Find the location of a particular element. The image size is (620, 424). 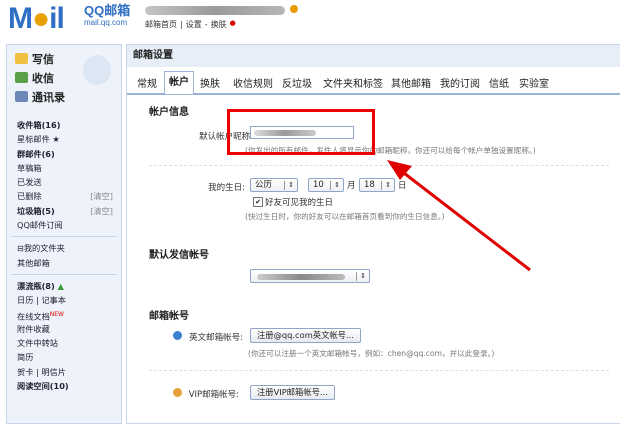

annotation-arrow is located at coordinates (459, 216).